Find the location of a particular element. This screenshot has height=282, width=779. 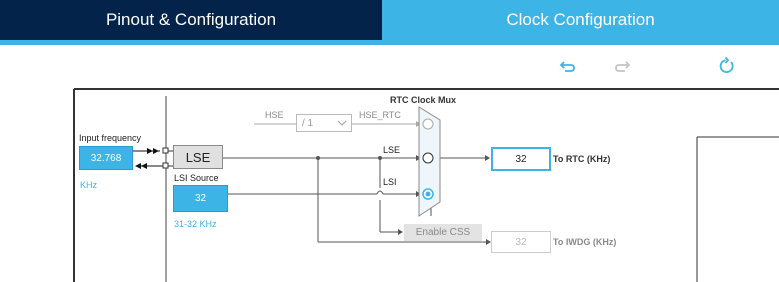

input-frequency-field: 32.768 is located at coordinates (106, 158).